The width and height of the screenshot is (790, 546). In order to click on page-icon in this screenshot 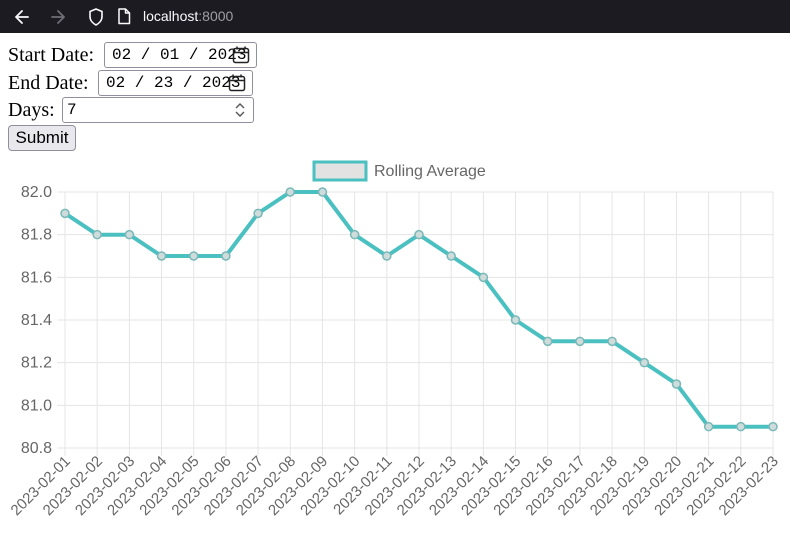, I will do `click(124, 16)`.